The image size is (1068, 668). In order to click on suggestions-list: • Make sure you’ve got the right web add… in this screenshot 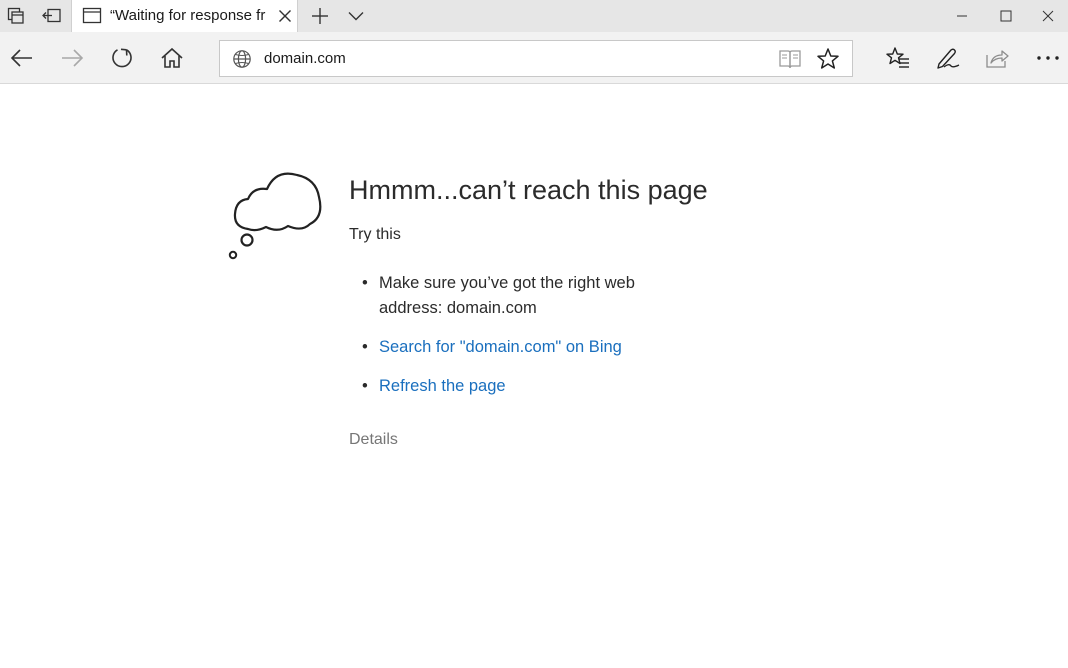, I will do `click(527, 342)`.